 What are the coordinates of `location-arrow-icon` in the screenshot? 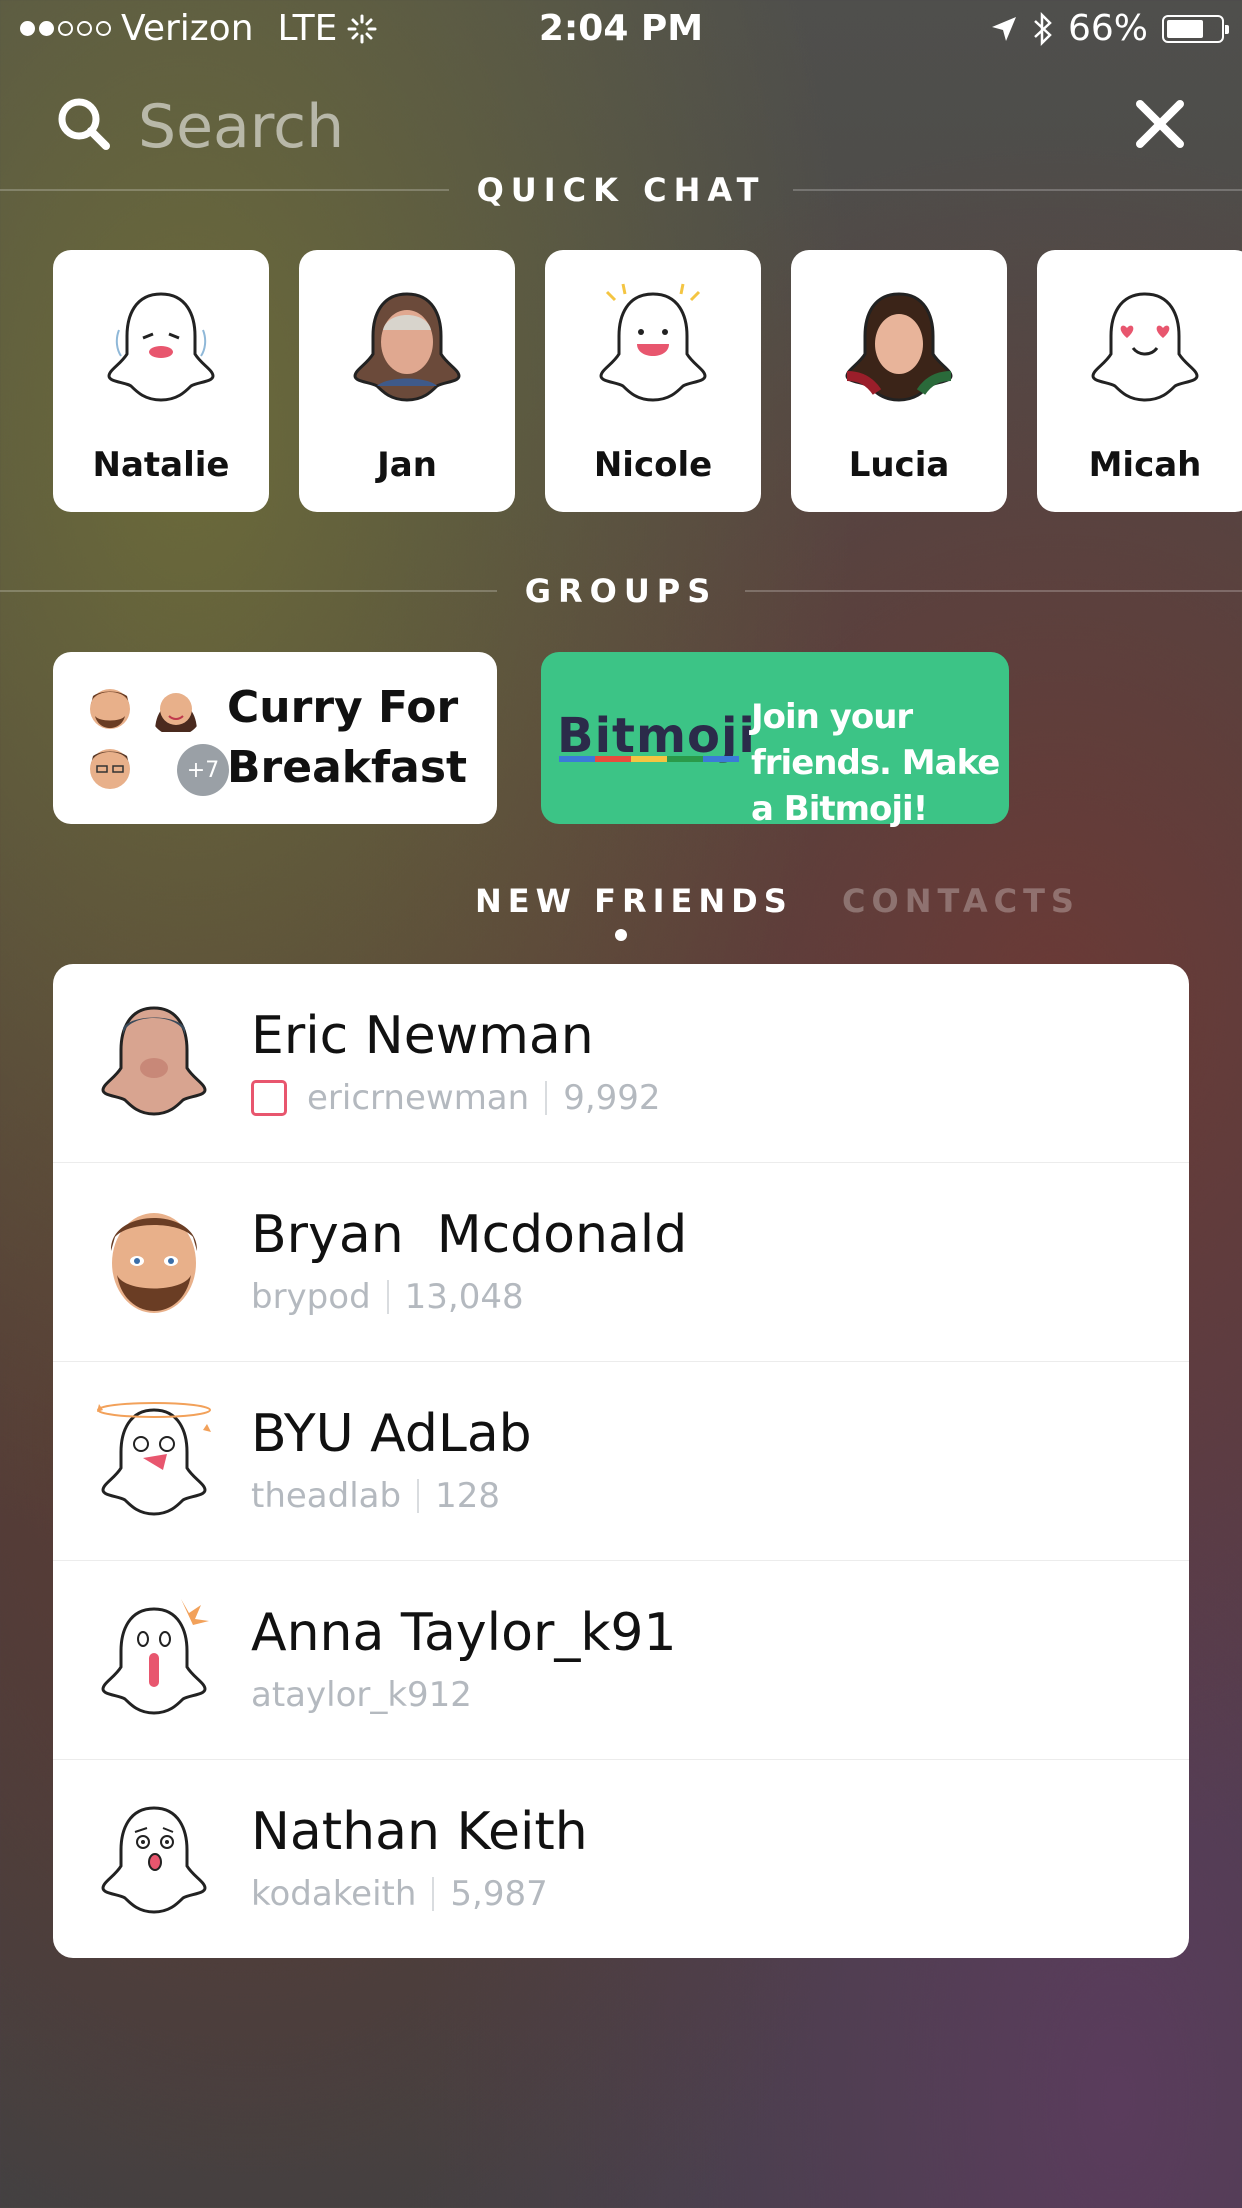 It's located at (1003, 28).